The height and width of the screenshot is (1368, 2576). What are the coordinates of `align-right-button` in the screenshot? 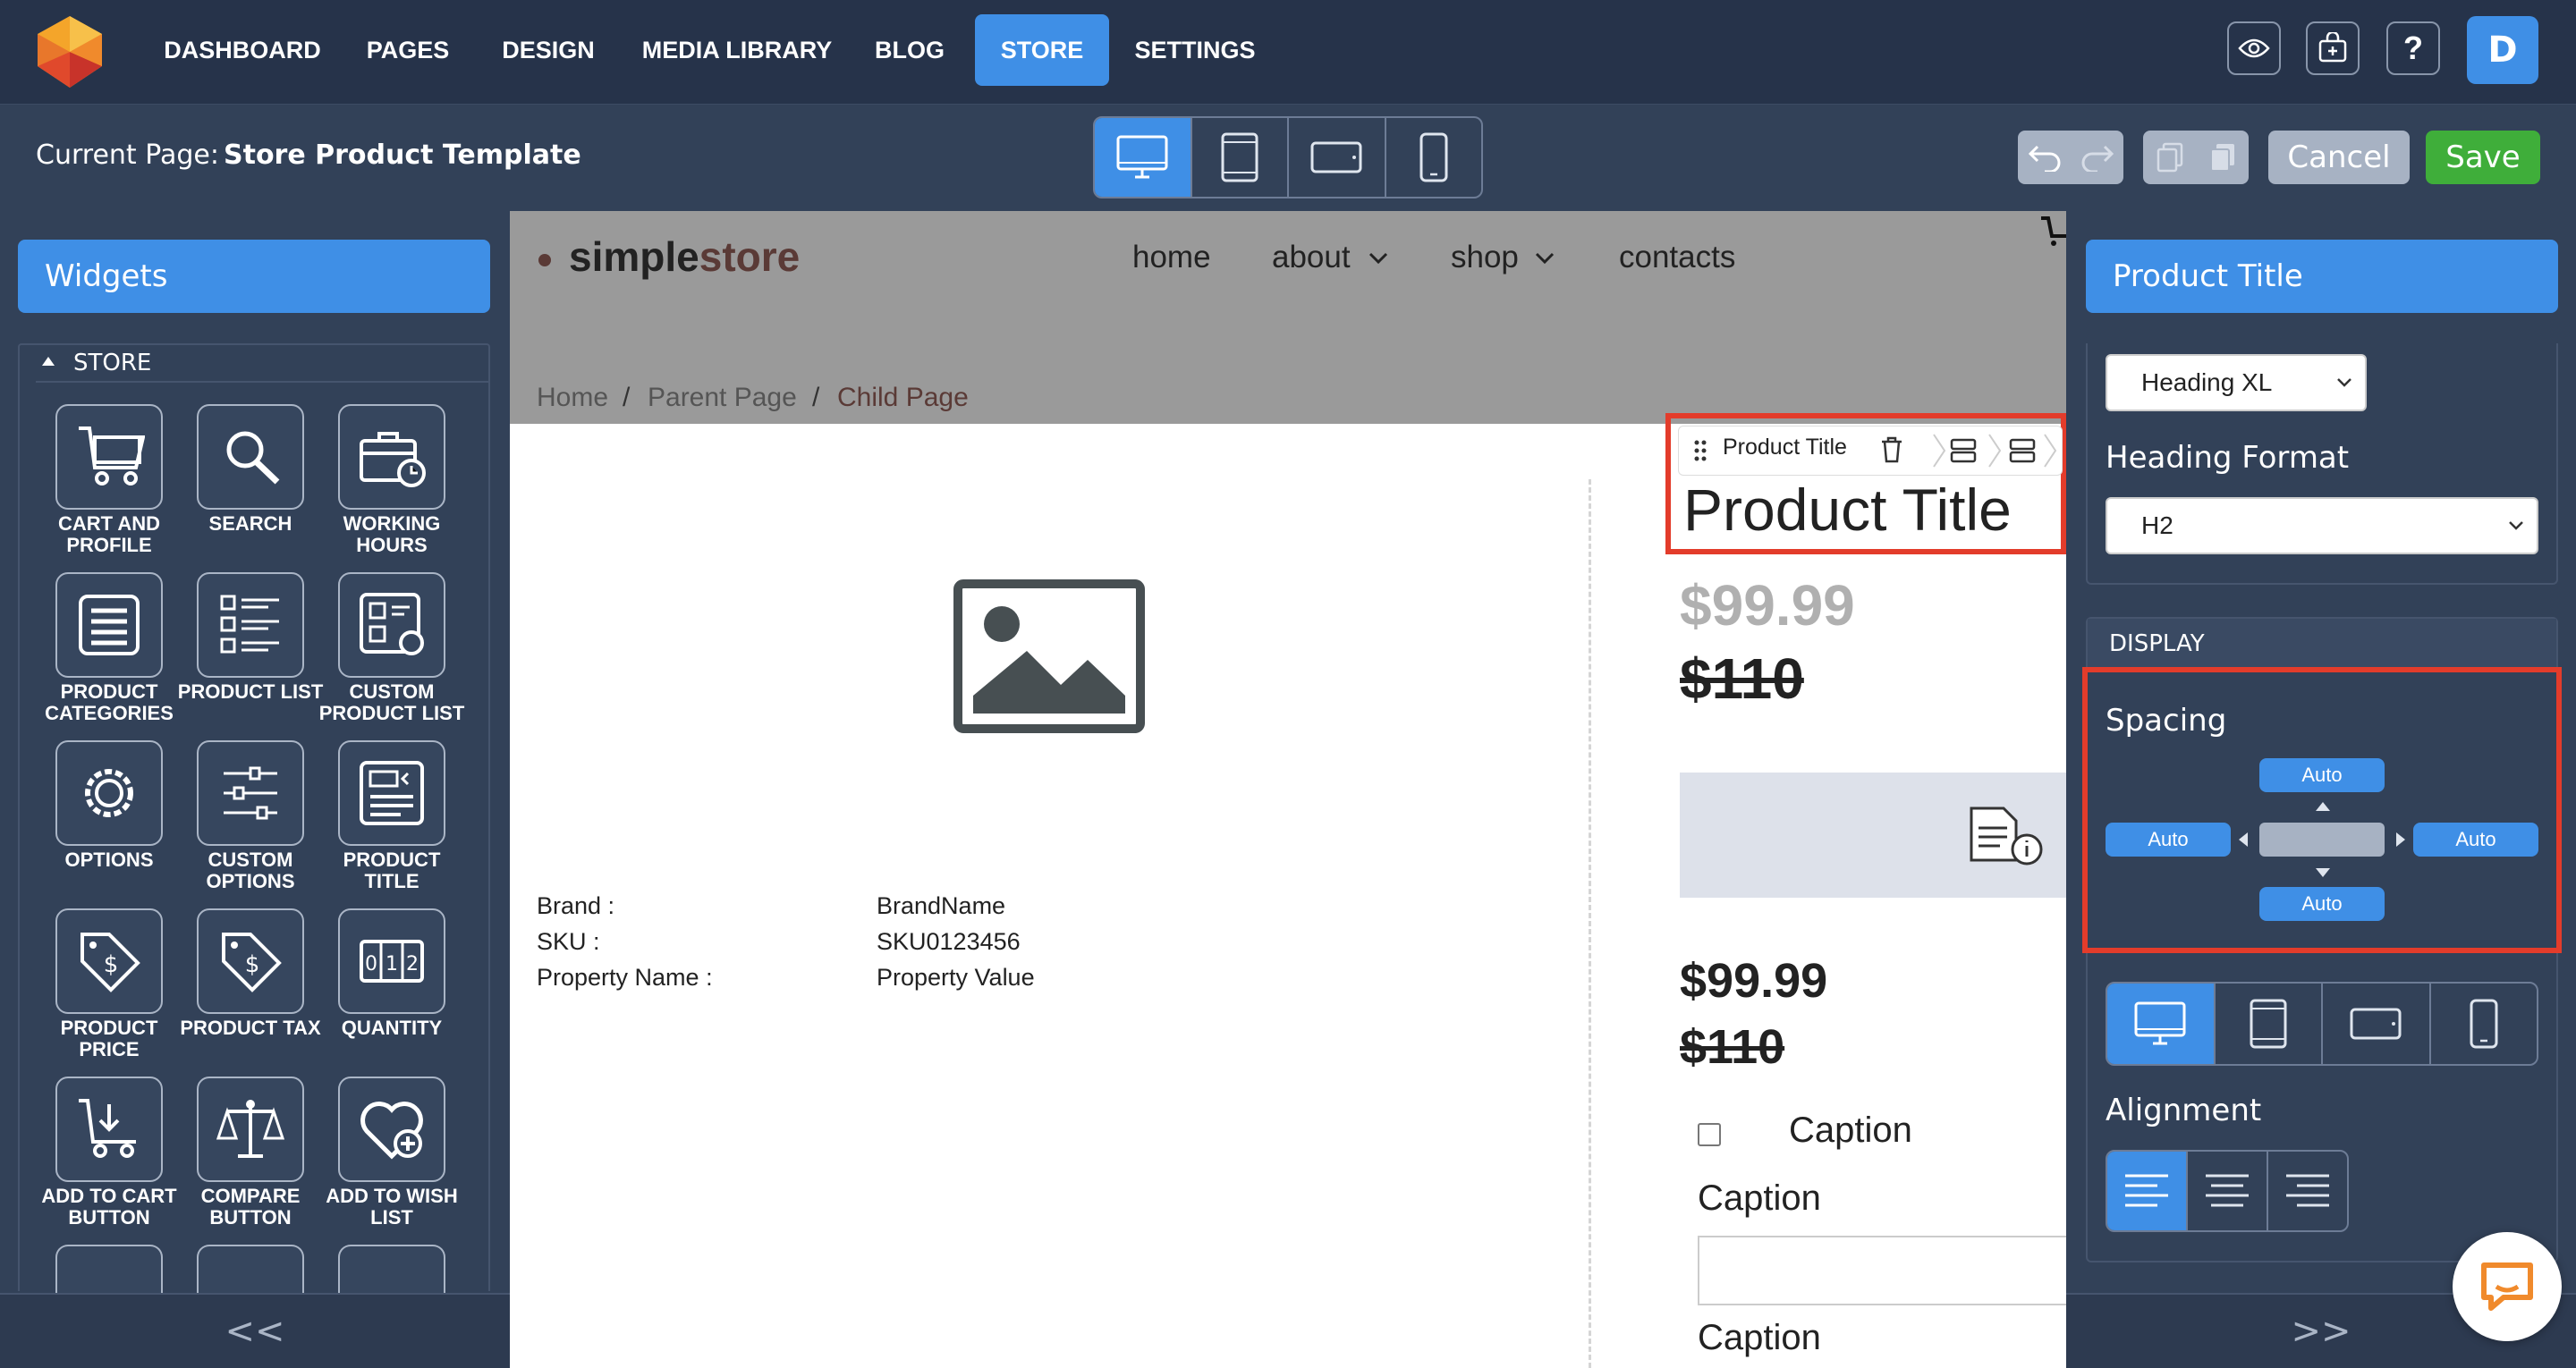 It's located at (2307, 1191).